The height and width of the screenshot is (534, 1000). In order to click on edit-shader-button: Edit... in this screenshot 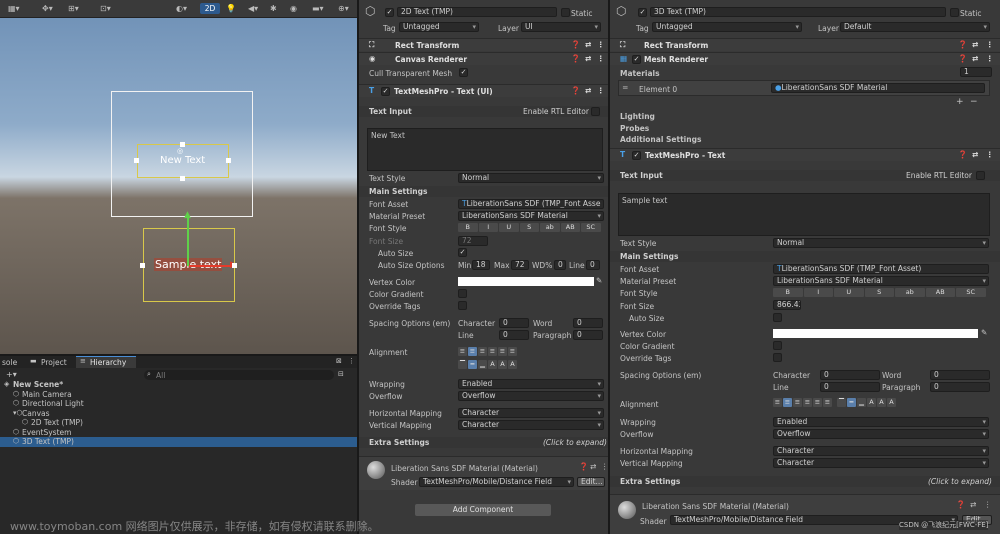, I will do `click(591, 482)`.